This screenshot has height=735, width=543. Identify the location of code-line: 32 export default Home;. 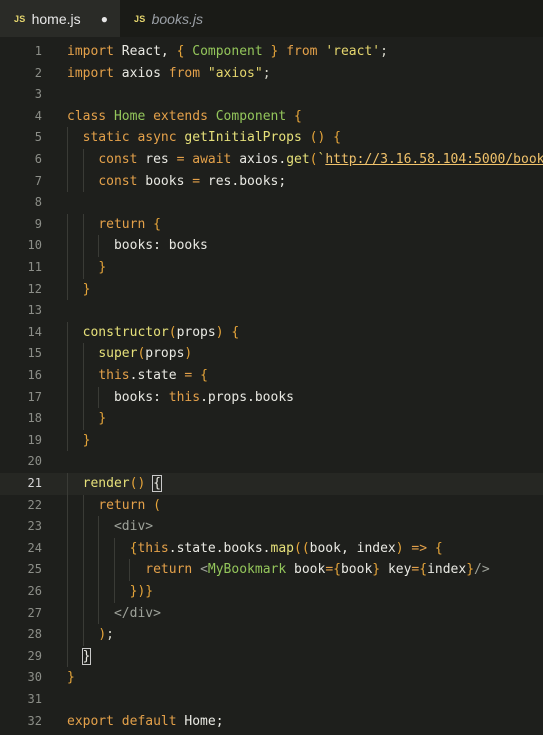
(271, 722).